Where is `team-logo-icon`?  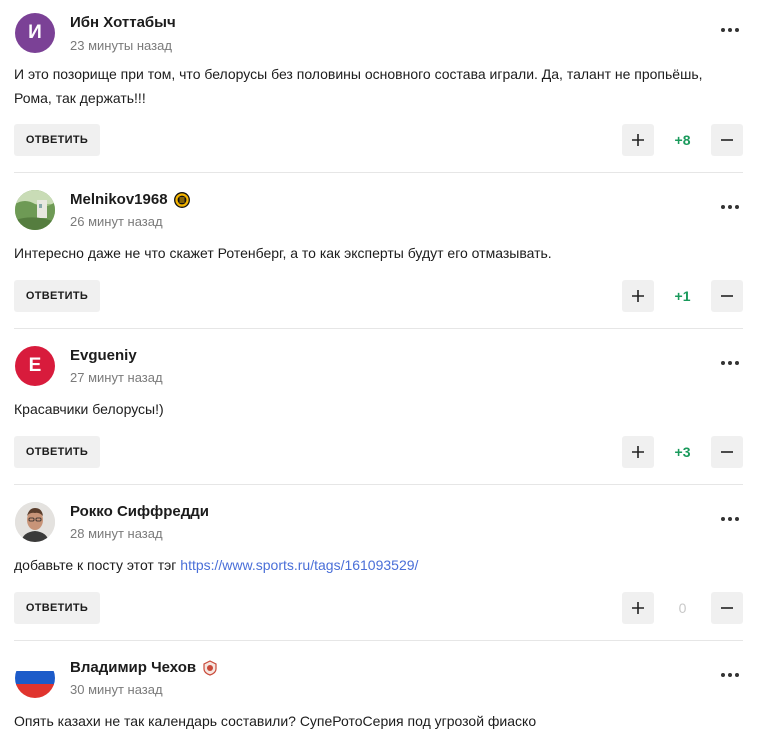 team-logo-icon is located at coordinates (210, 667).